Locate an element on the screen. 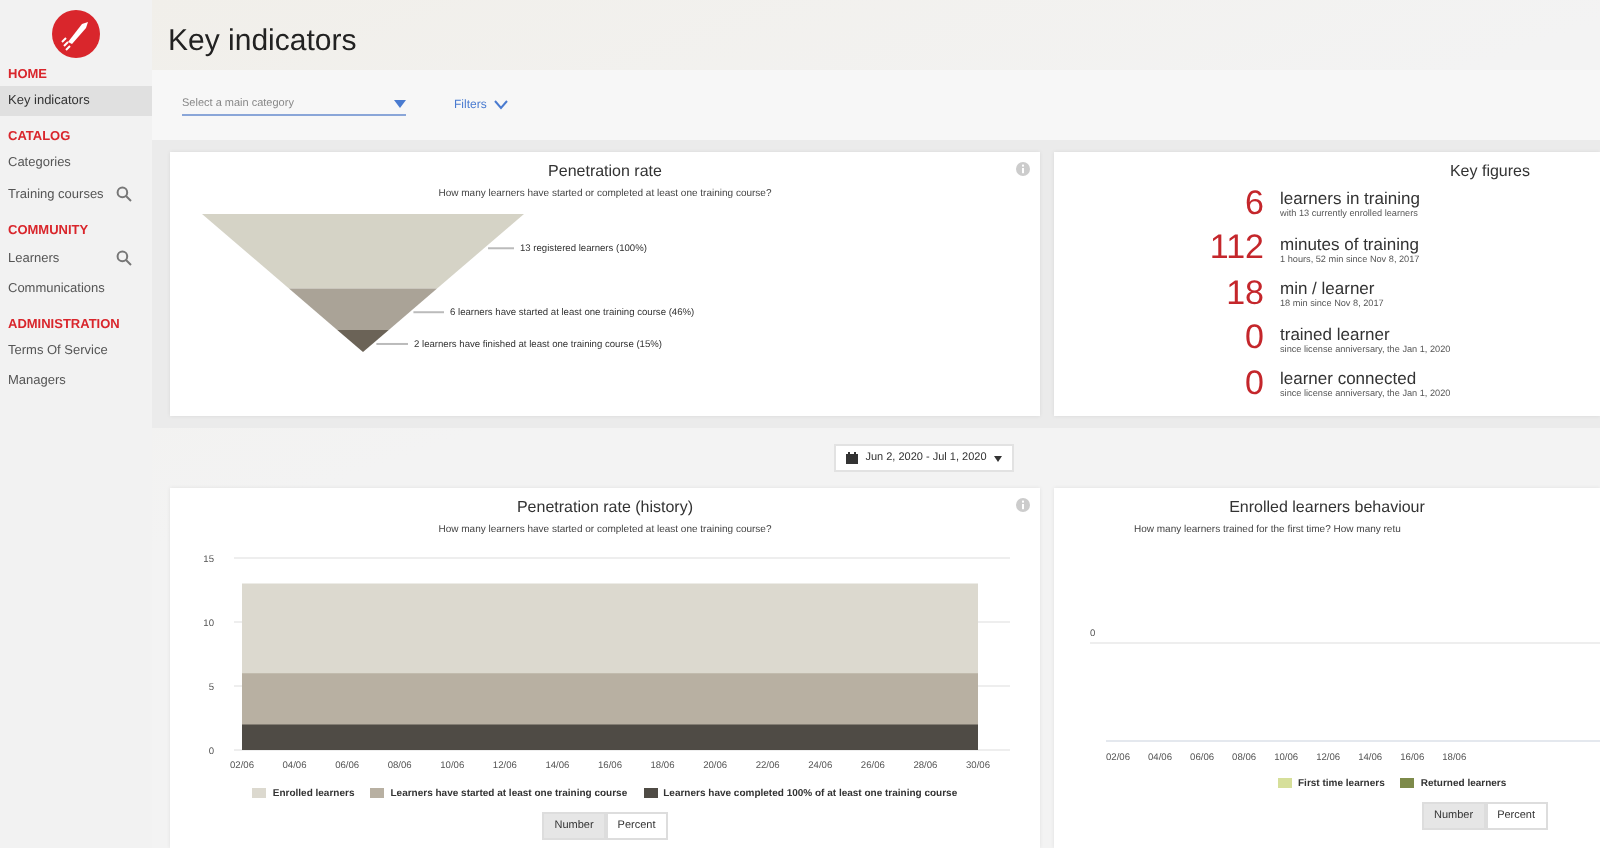 The width and height of the screenshot is (1600, 848). figure-label: learner connected is located at coordinates (1349, 378).